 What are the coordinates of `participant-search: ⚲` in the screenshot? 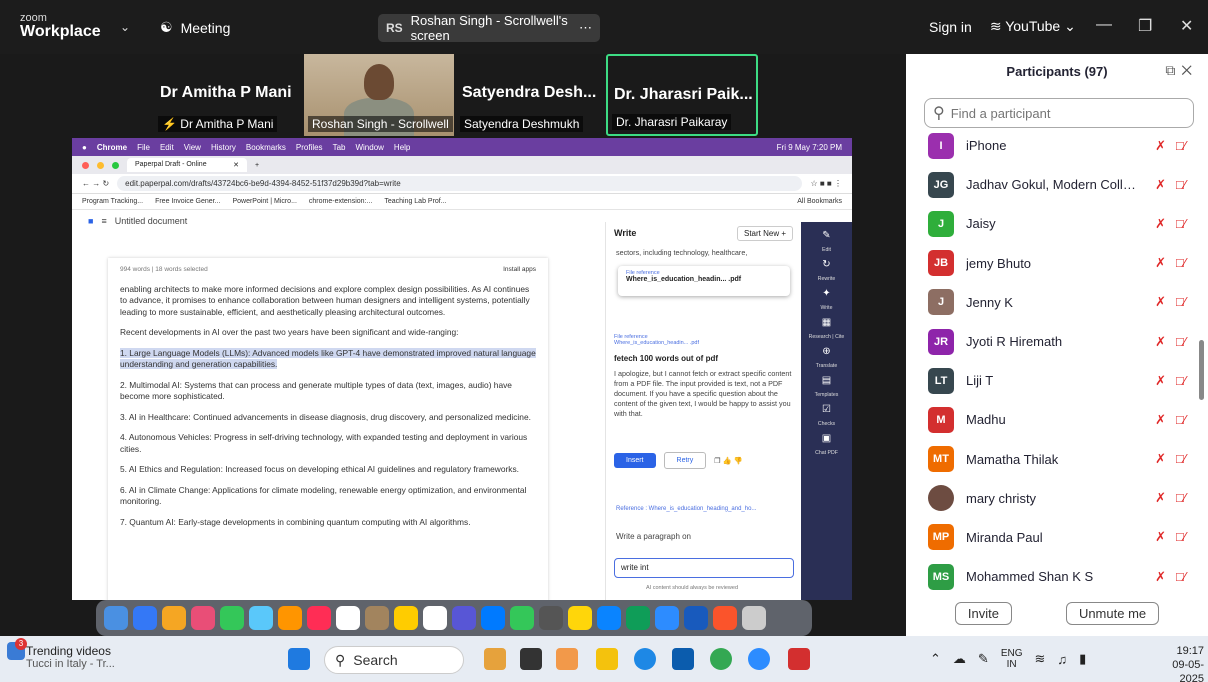 It's located at (1059, 113).